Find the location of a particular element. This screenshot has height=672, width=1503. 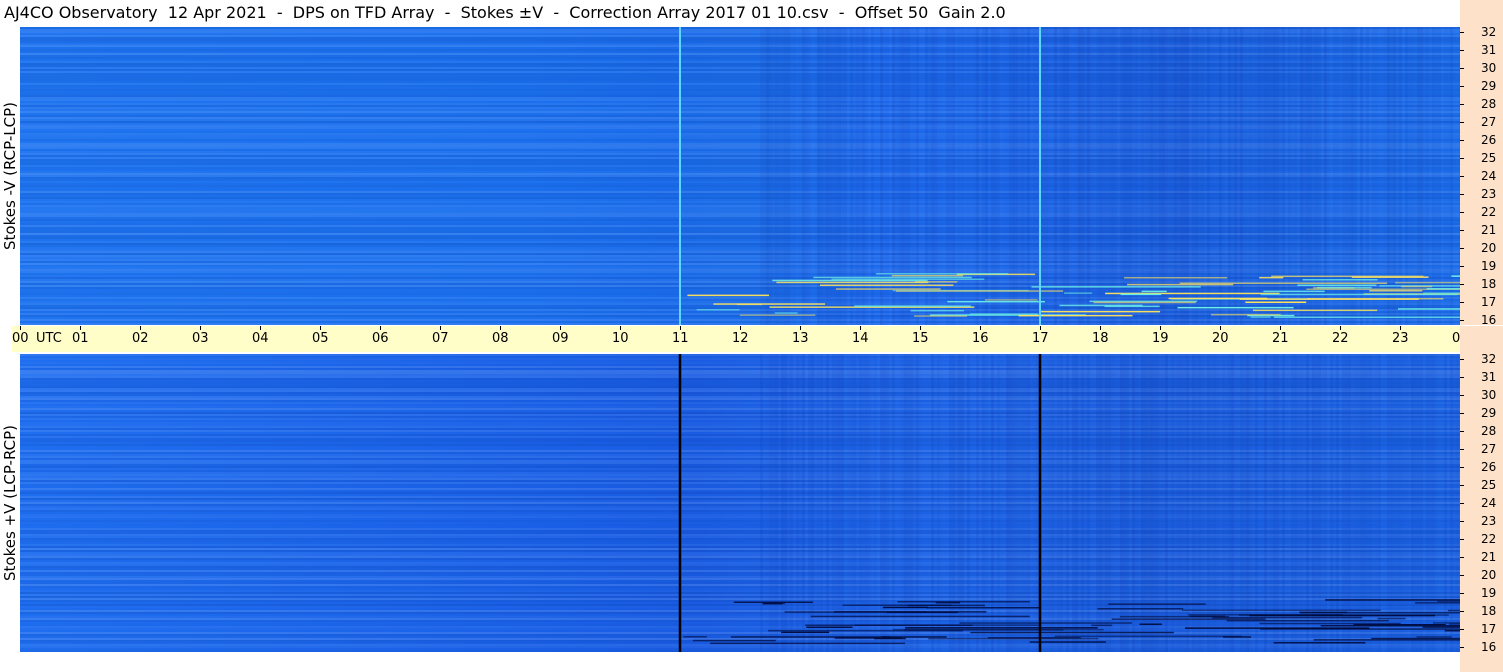

y-label-top: Stokes -V (RCP-LCP) is located at coordinates (10, 176).